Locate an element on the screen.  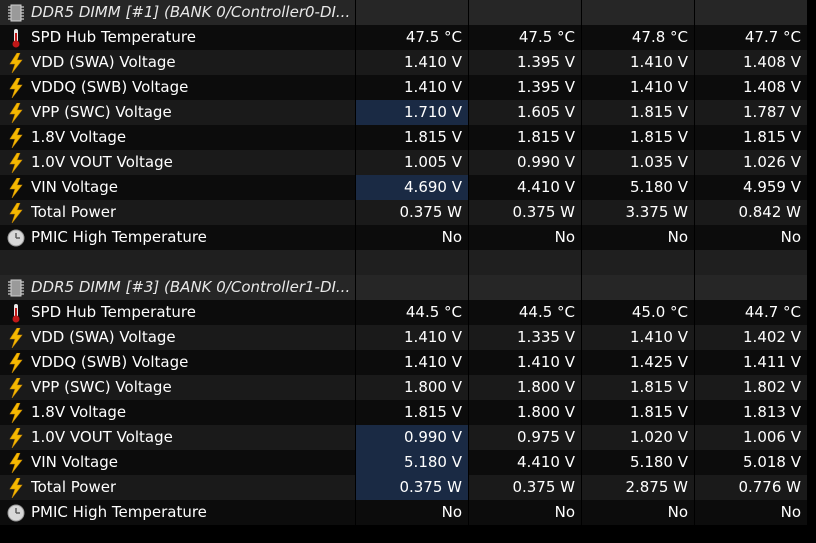
min-value: 1.815 V is located at coordinates (525, 137).